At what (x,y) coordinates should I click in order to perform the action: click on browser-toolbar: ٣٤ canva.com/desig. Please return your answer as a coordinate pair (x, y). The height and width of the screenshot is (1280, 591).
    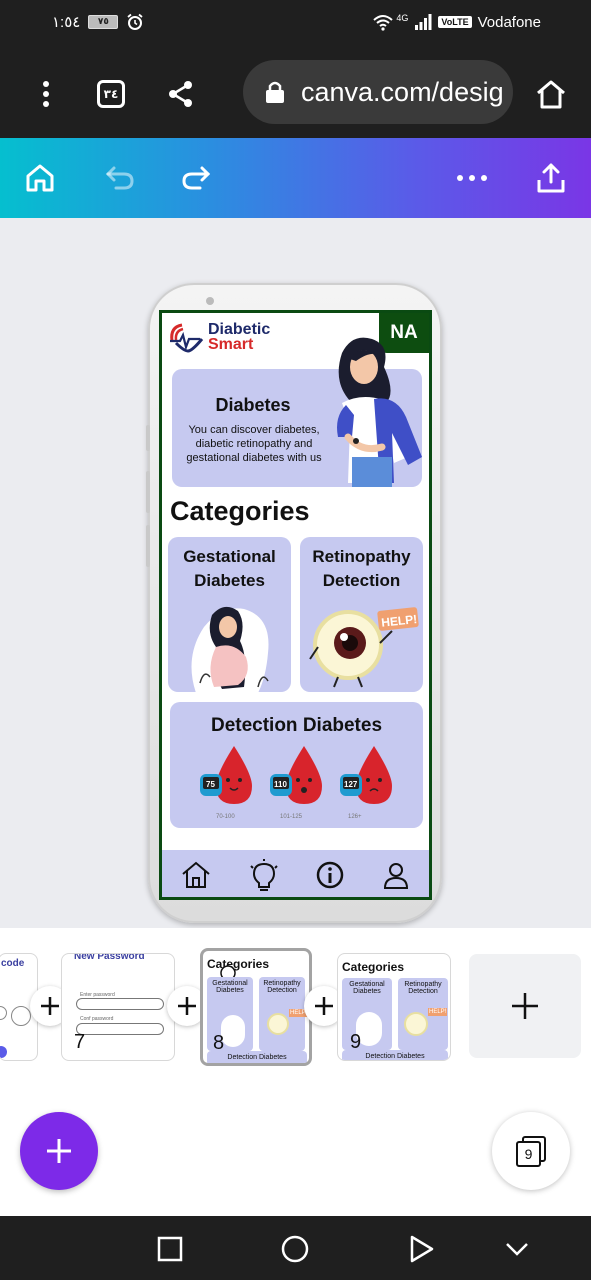
    Looking at the image, I should click on (295, 93).